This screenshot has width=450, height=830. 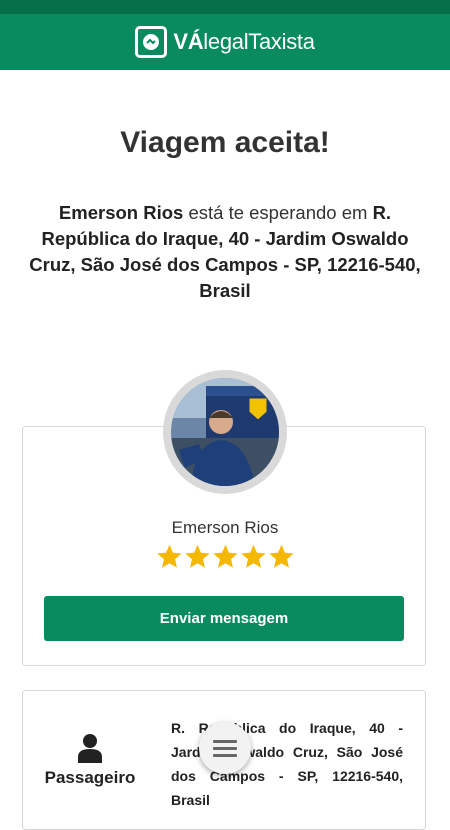 What do you see at coordinates (278, 212) in the screenshot?
I see `message-waiting-text: está te esperando em` at bounding box center [278, 212].